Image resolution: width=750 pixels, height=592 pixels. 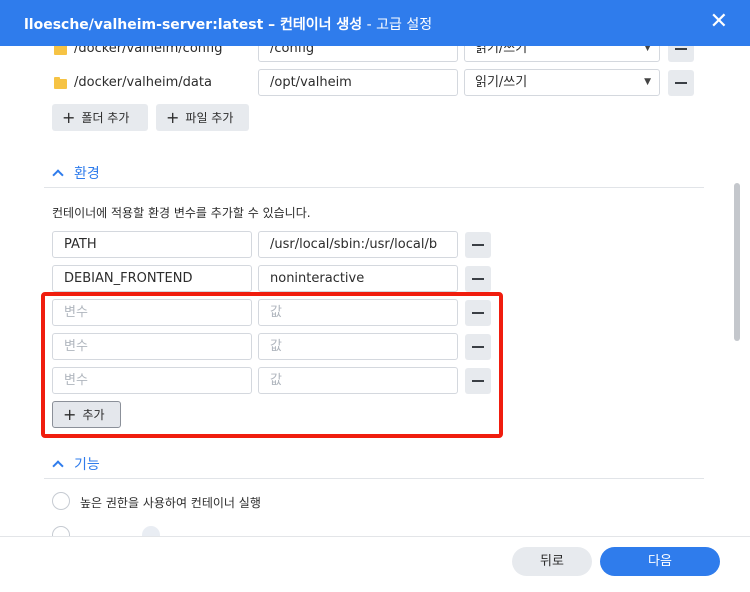 What do you see at coordinates (397, 25) in the screenshot?
I see `dialog-title-sub: - 고급 설정` at bounding box center [397, 25].